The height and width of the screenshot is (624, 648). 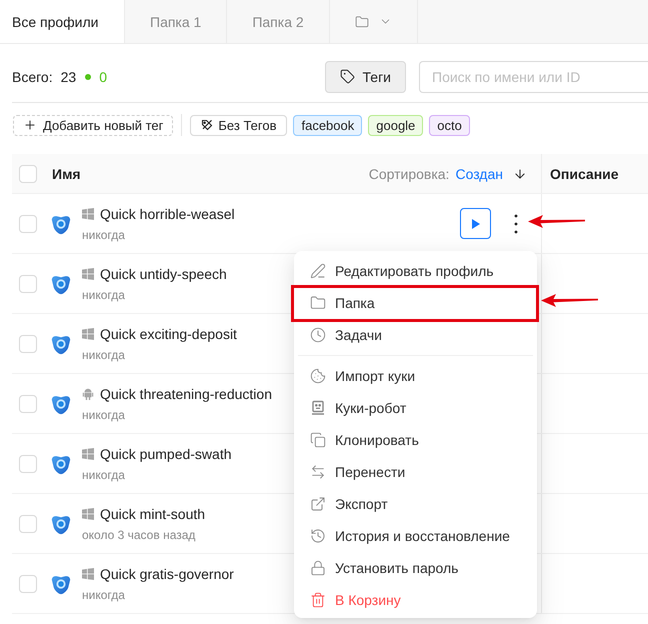 I want to click on pencil-icon, so click(x=318, y=271).